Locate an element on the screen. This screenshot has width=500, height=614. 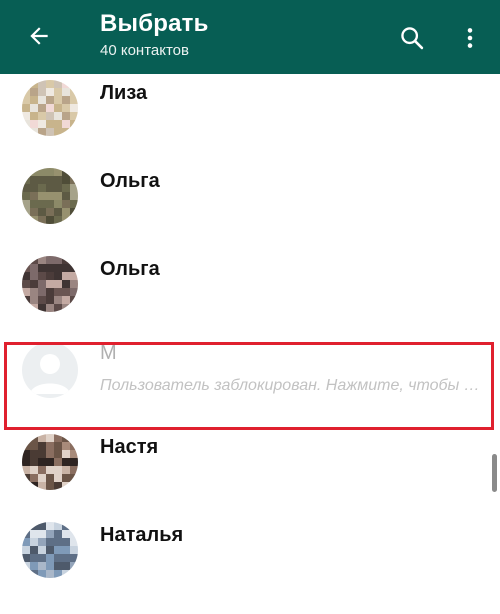
contact-row: Лиза is located at coordinates (250, 112).